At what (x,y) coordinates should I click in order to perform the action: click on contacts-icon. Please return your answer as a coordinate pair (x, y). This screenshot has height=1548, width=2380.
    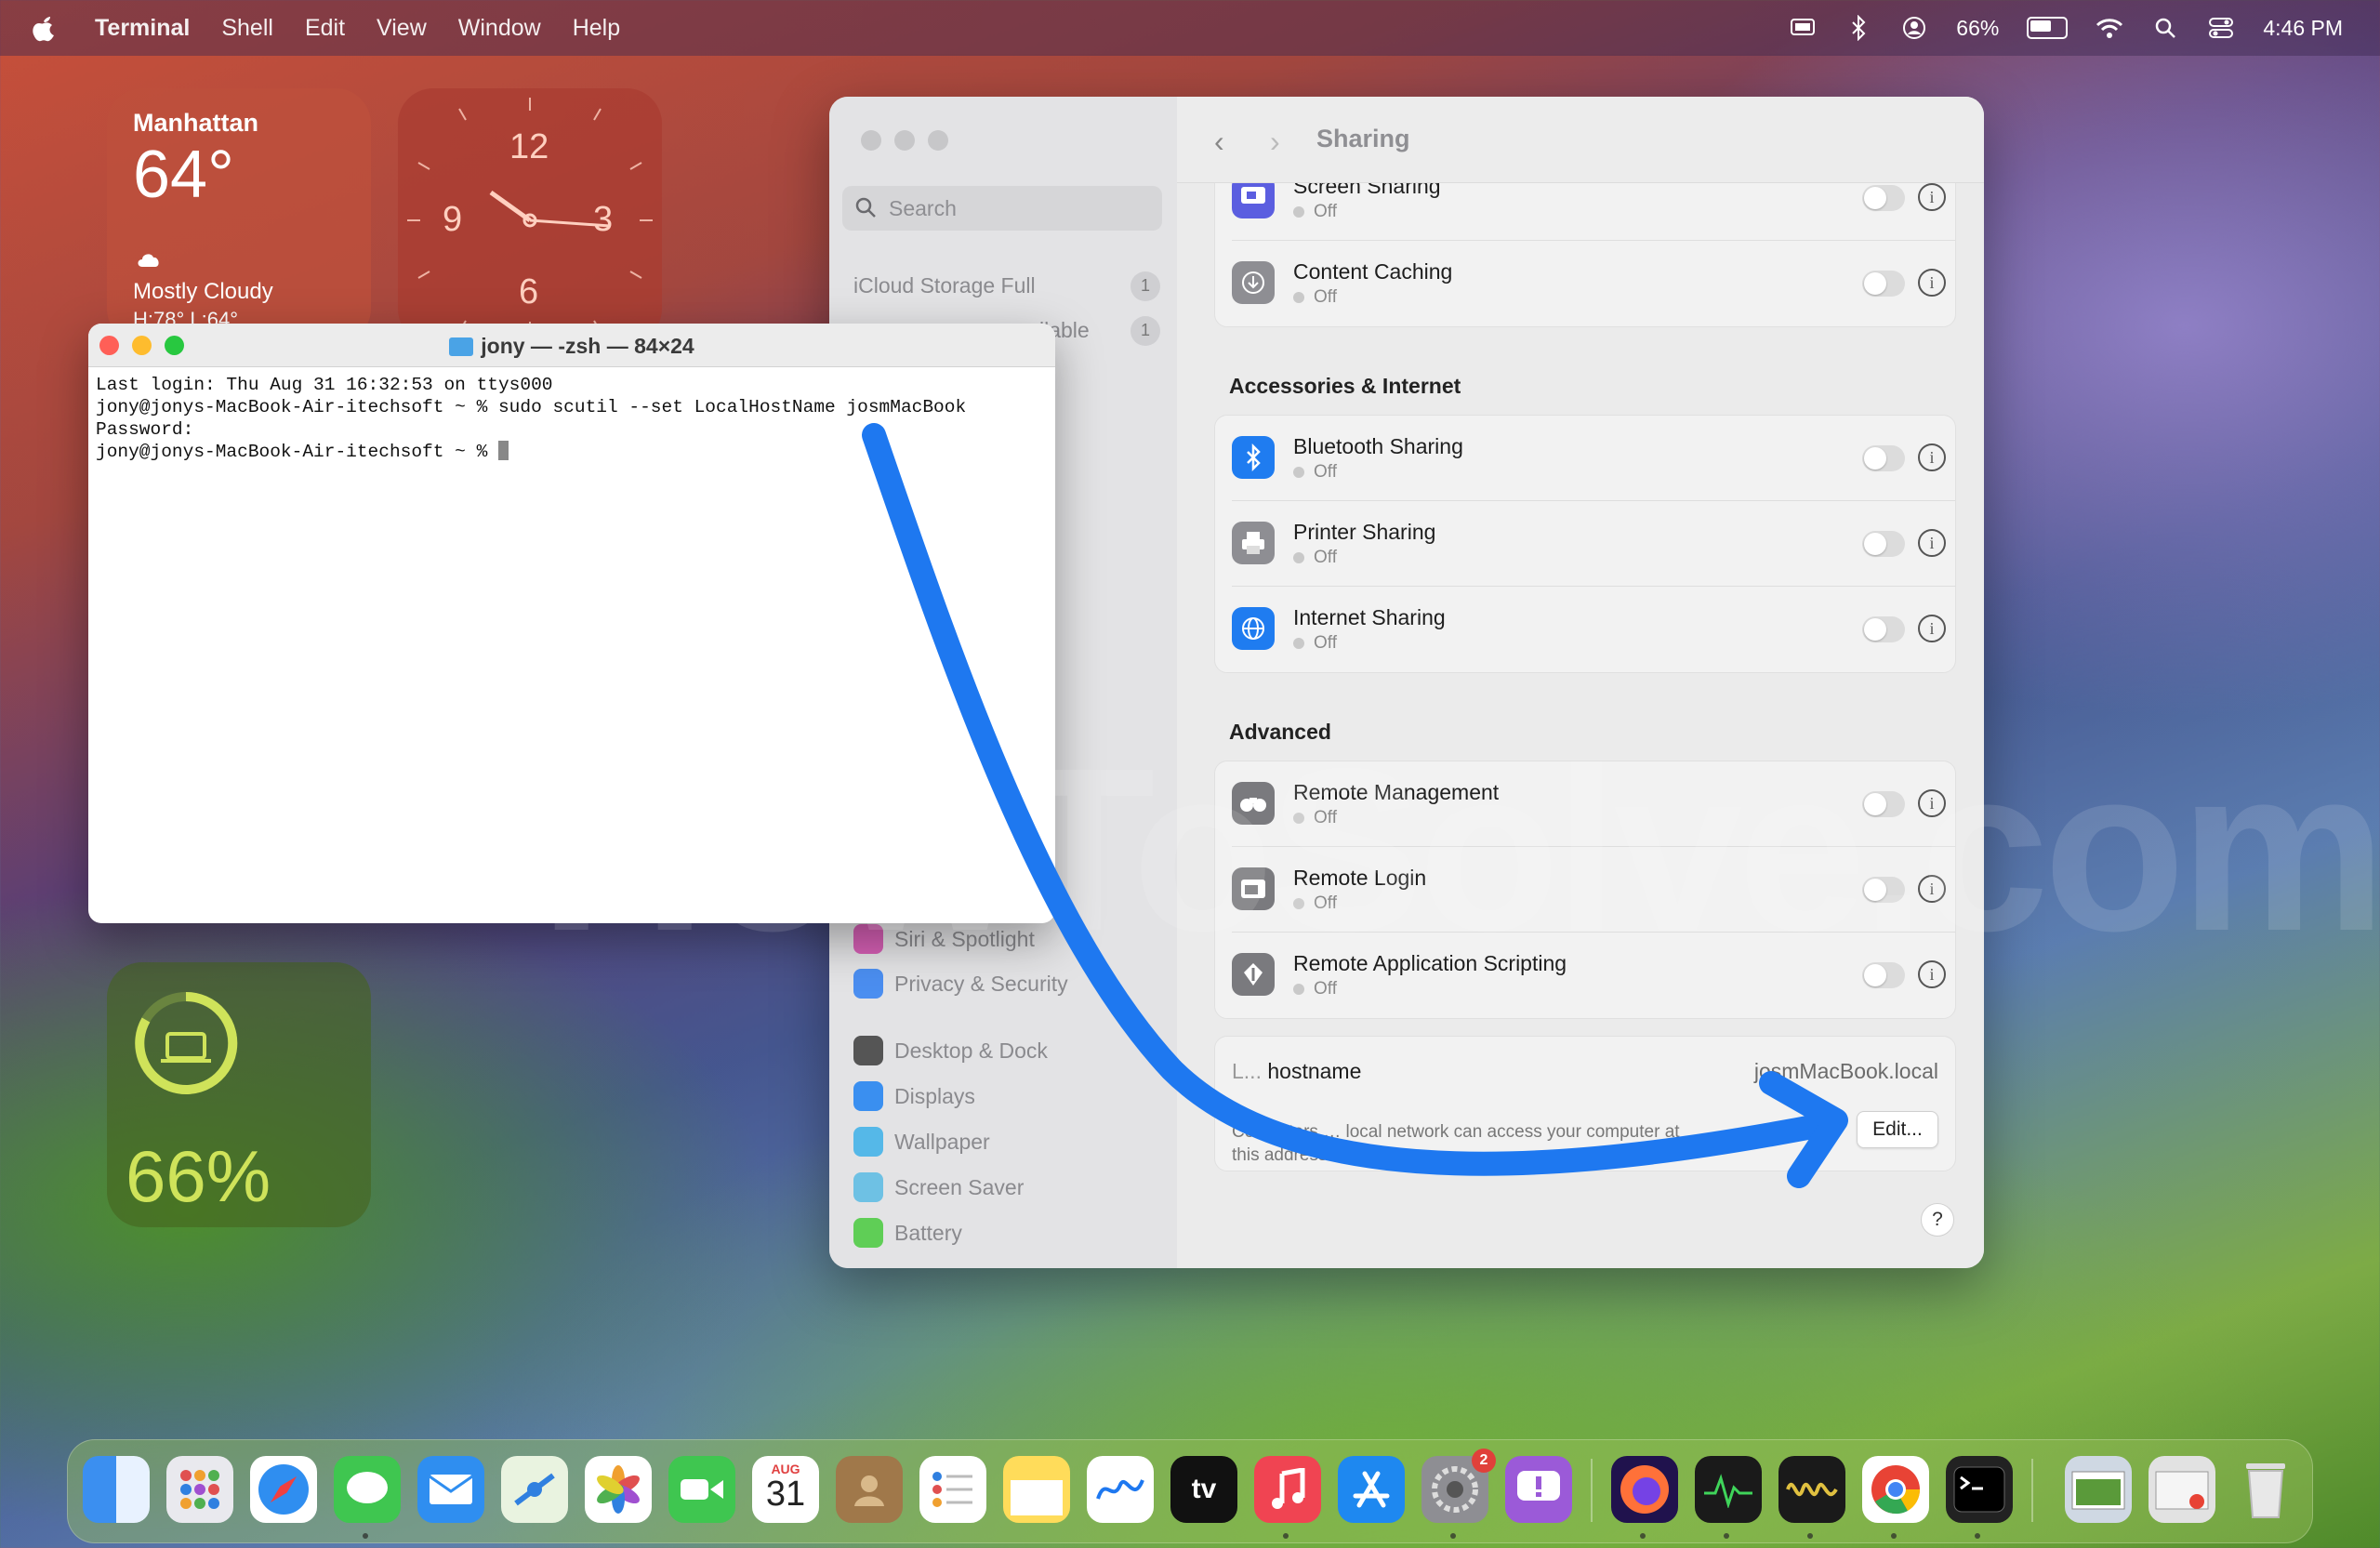
    Looking at the image, I should click on (869, 1489).